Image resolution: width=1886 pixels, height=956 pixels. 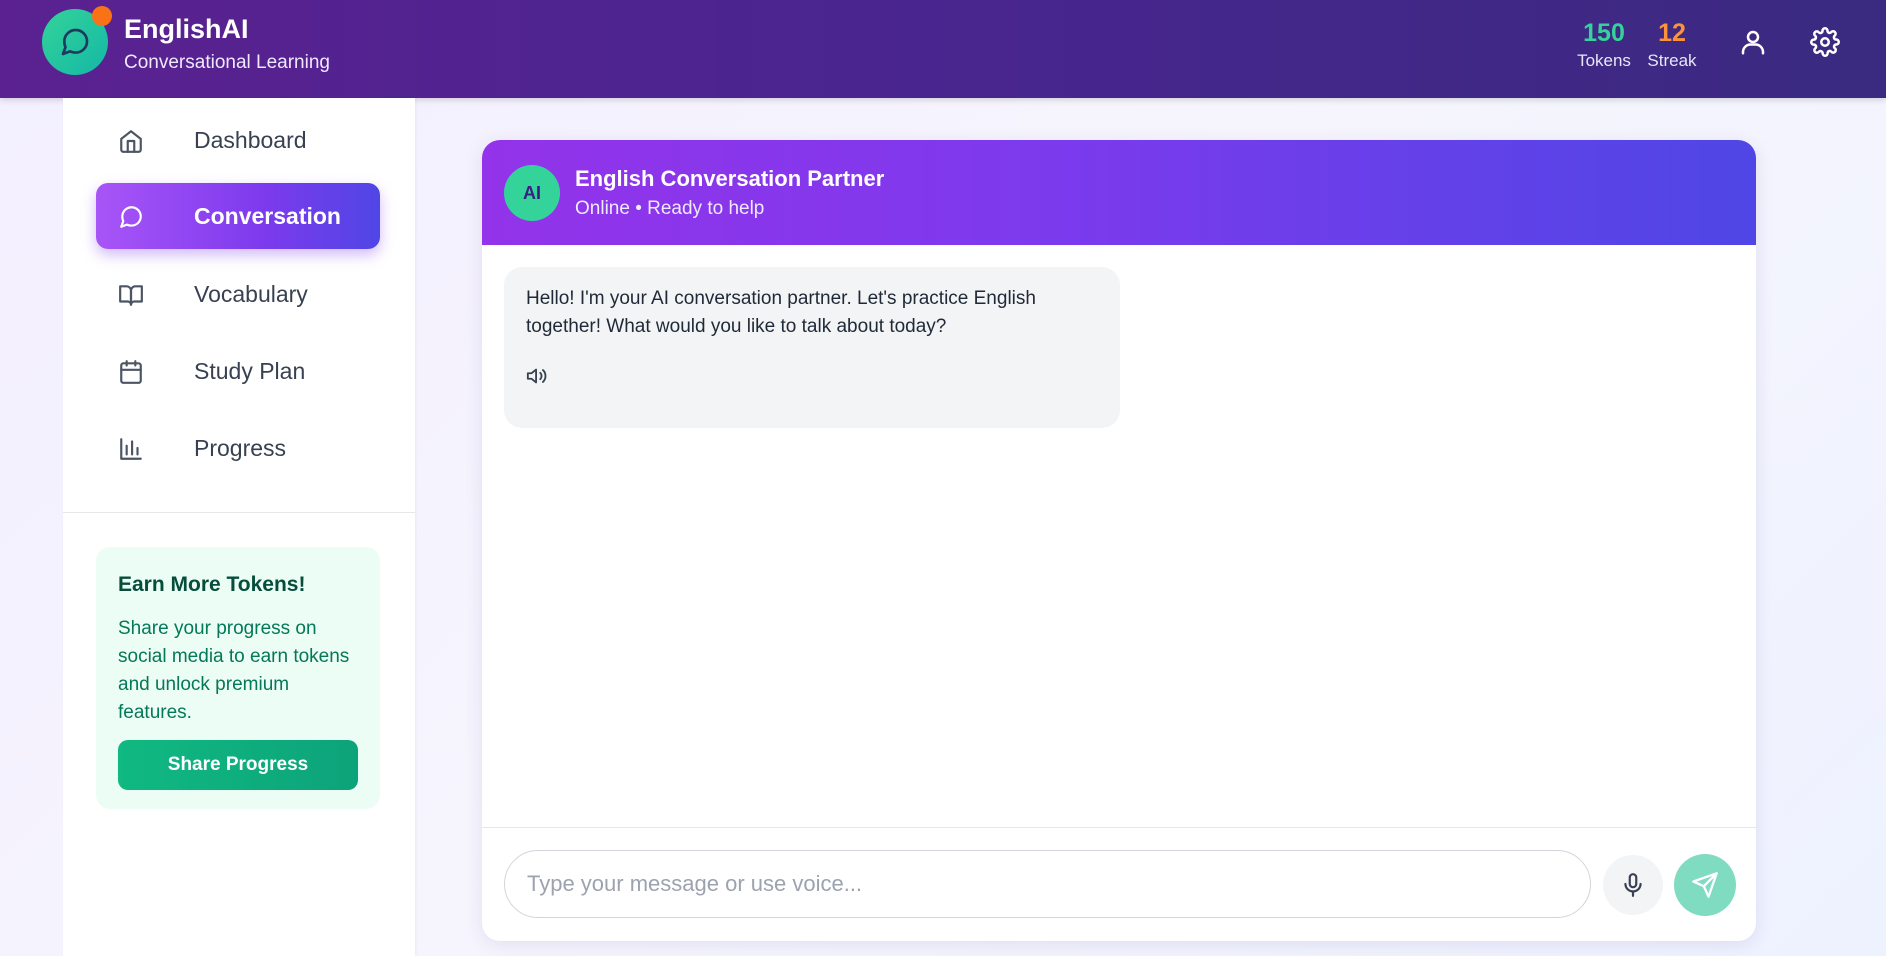 I want to click on voice-input-button, so click(x=1633, y=885).